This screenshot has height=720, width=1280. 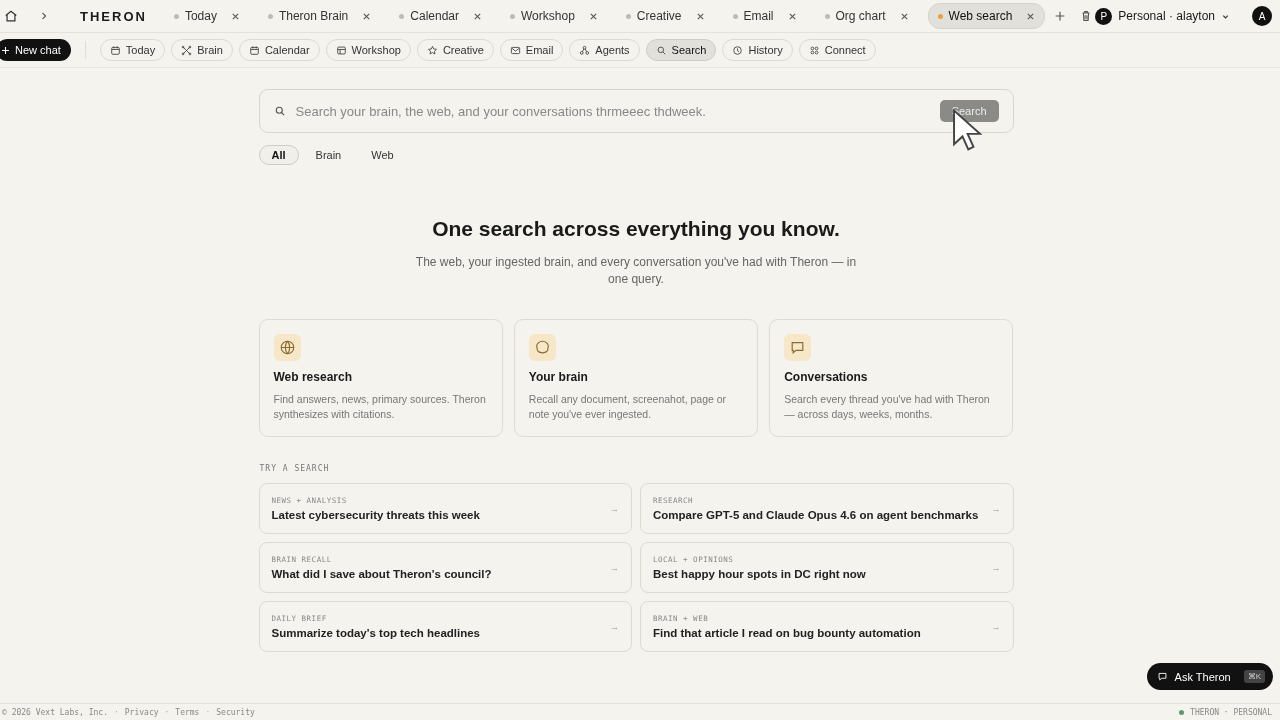 I want to click on suggestion-query: Compare GPT-5 and Claude Opus 4.6 on agent benchmarks, so click(x=816, y=515).